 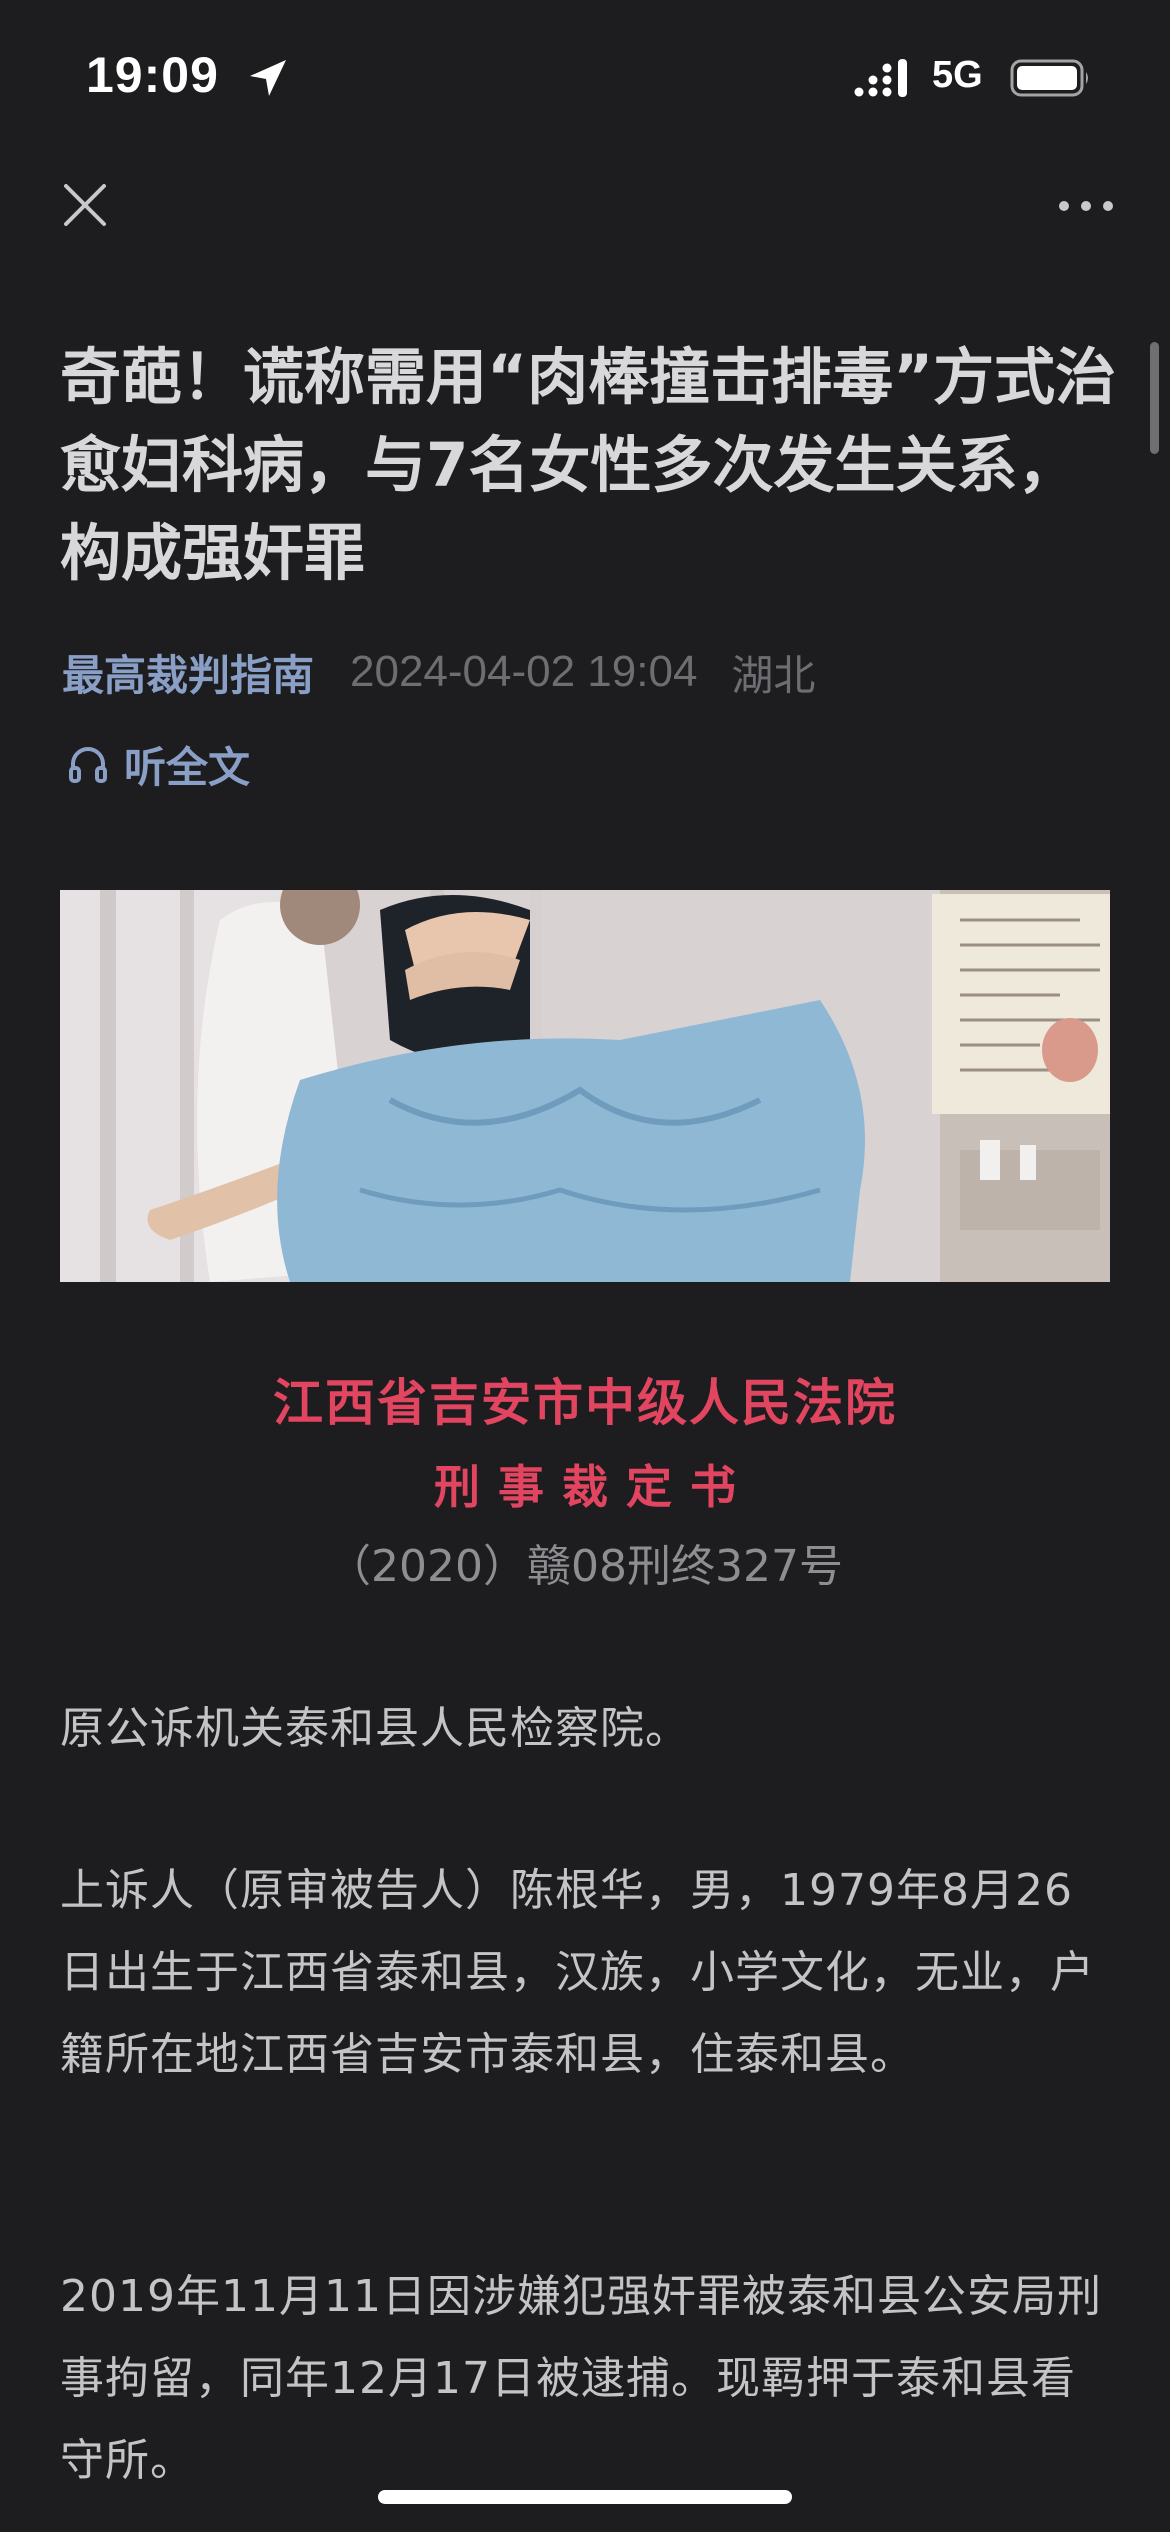 What do you see at coordinates (880, 78) in the screenshot?
I see `signal-icon` at bounding box center [880, 78].